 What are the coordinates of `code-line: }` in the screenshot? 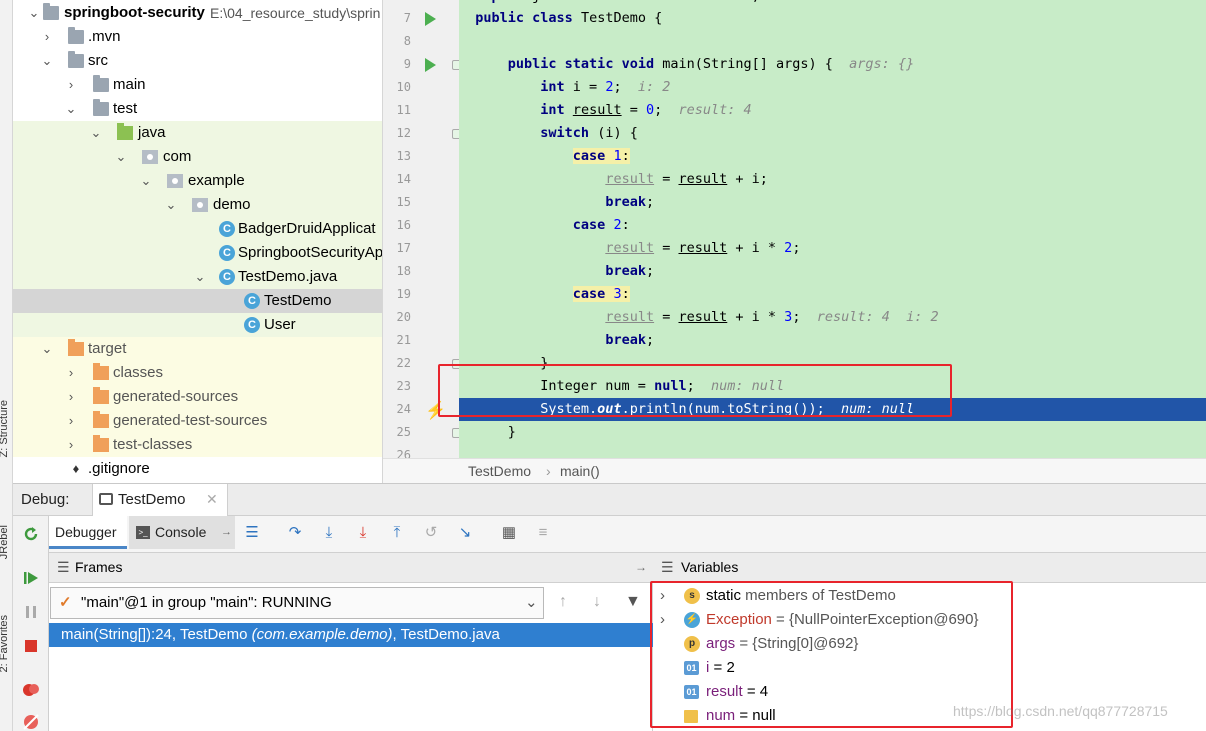 It's located at (504, 363).